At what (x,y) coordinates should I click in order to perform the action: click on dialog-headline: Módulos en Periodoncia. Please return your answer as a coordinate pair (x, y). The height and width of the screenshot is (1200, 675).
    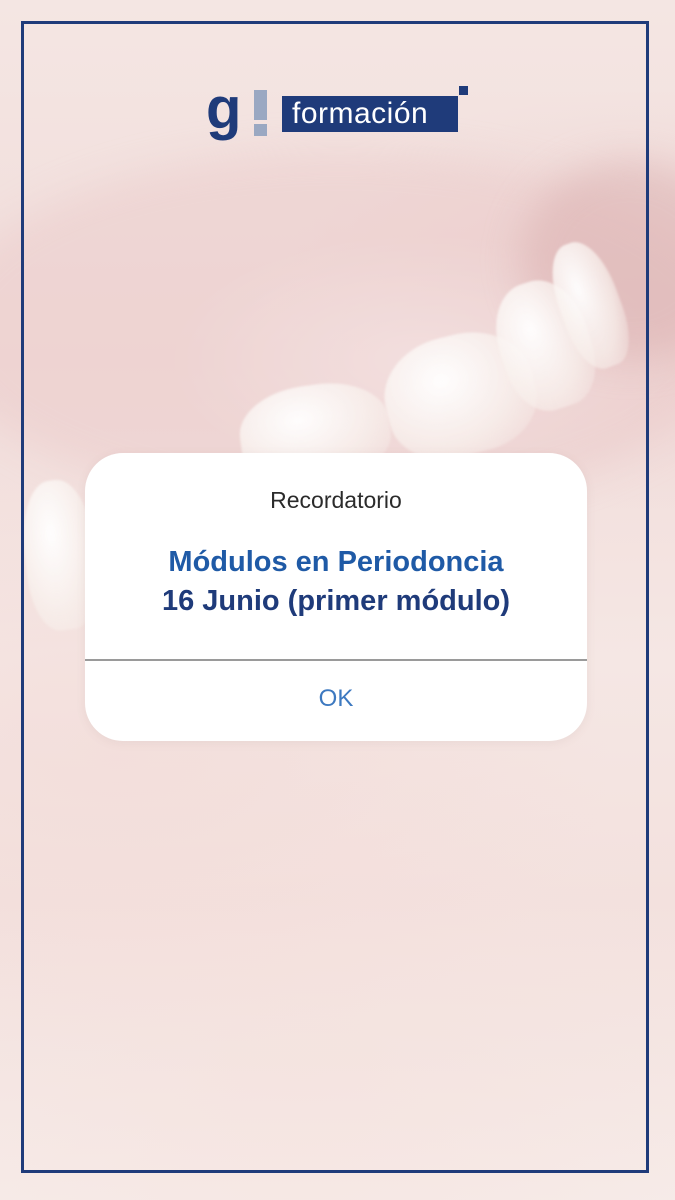
    Looking at the image, I should click on (336, 562).